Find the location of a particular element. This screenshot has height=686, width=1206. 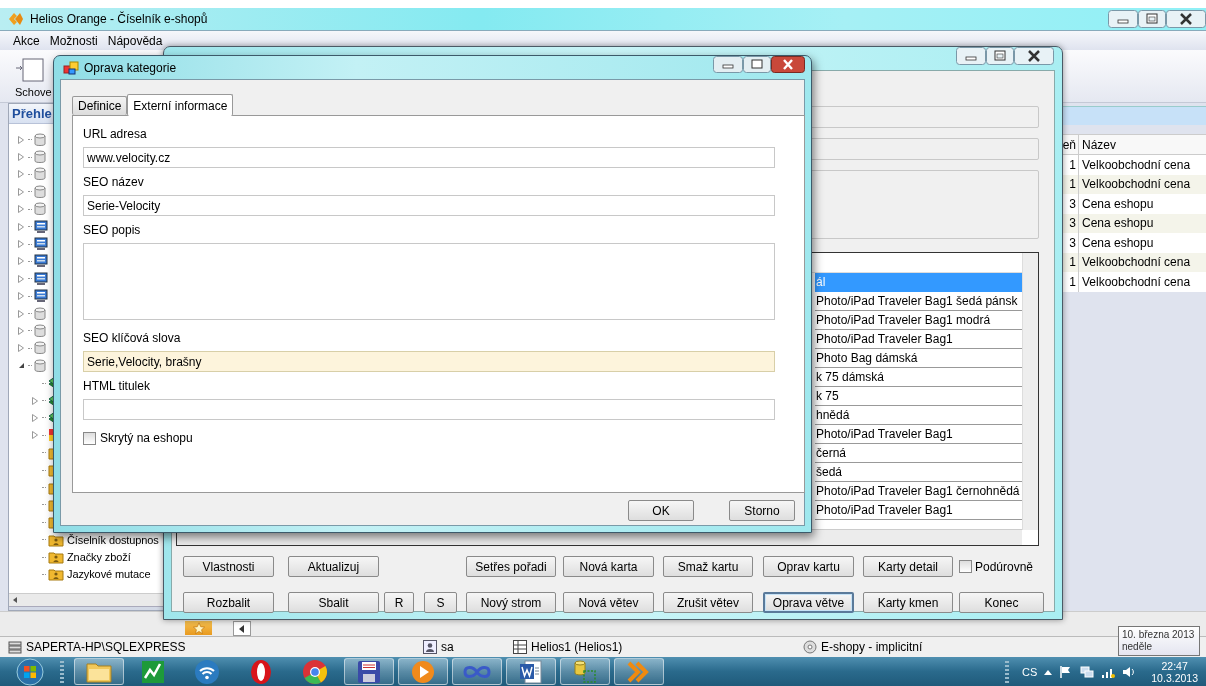

language-indicator: CS is located at coordinates (1030, 671).